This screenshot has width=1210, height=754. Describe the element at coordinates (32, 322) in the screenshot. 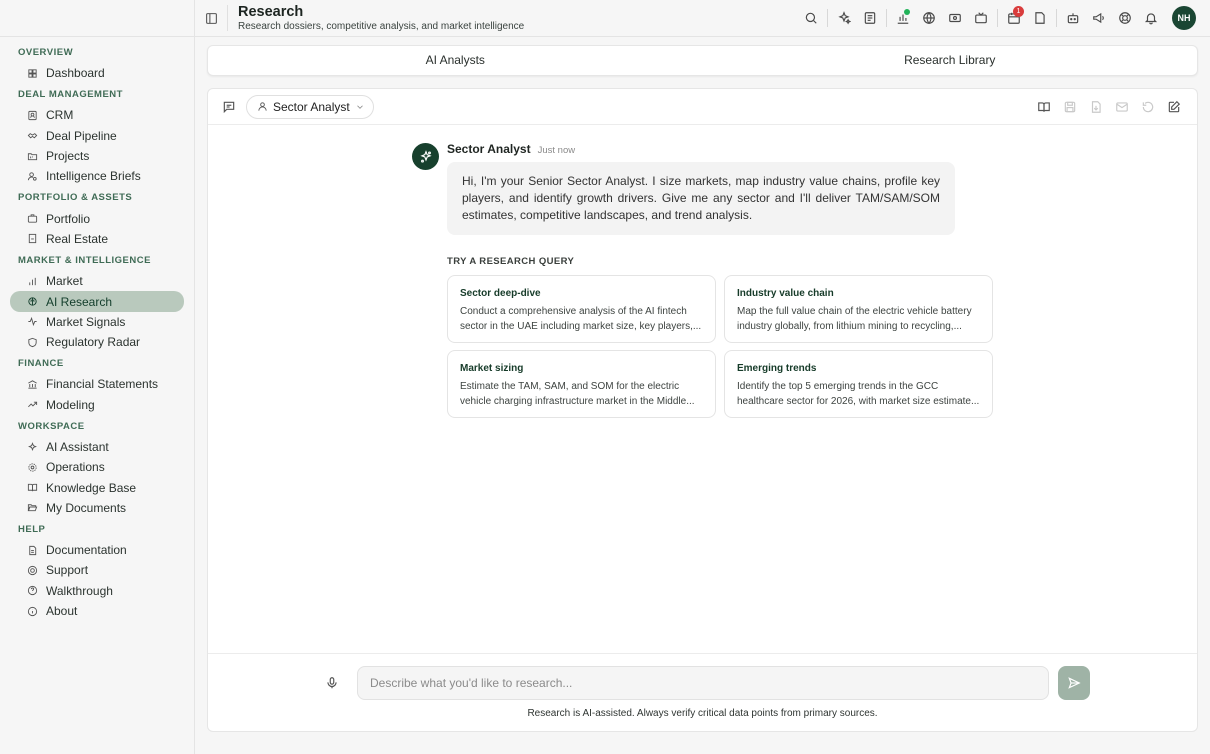

I see `activity-icon` at that location.